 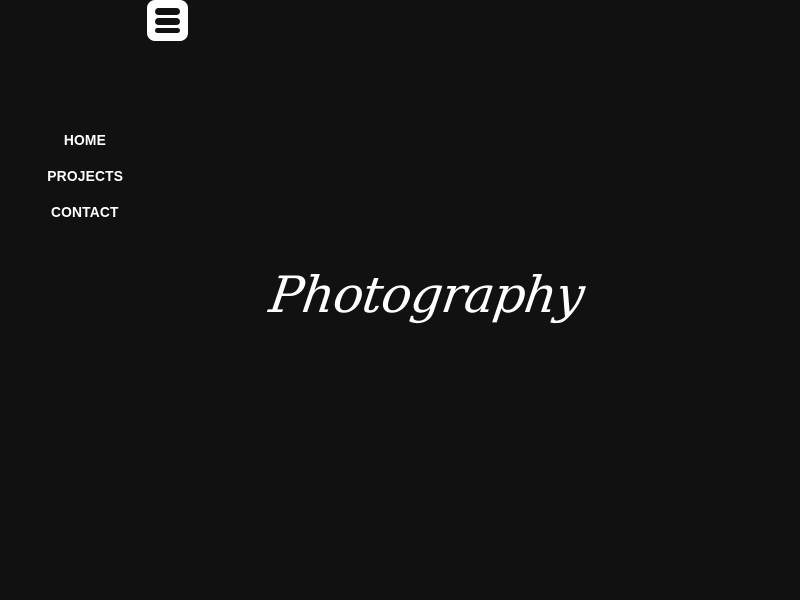 What do you see at coordinates (85, 213) in the screenshot?
I see `nav-link-contact: CONTACT` at bounding box center [85, 213].